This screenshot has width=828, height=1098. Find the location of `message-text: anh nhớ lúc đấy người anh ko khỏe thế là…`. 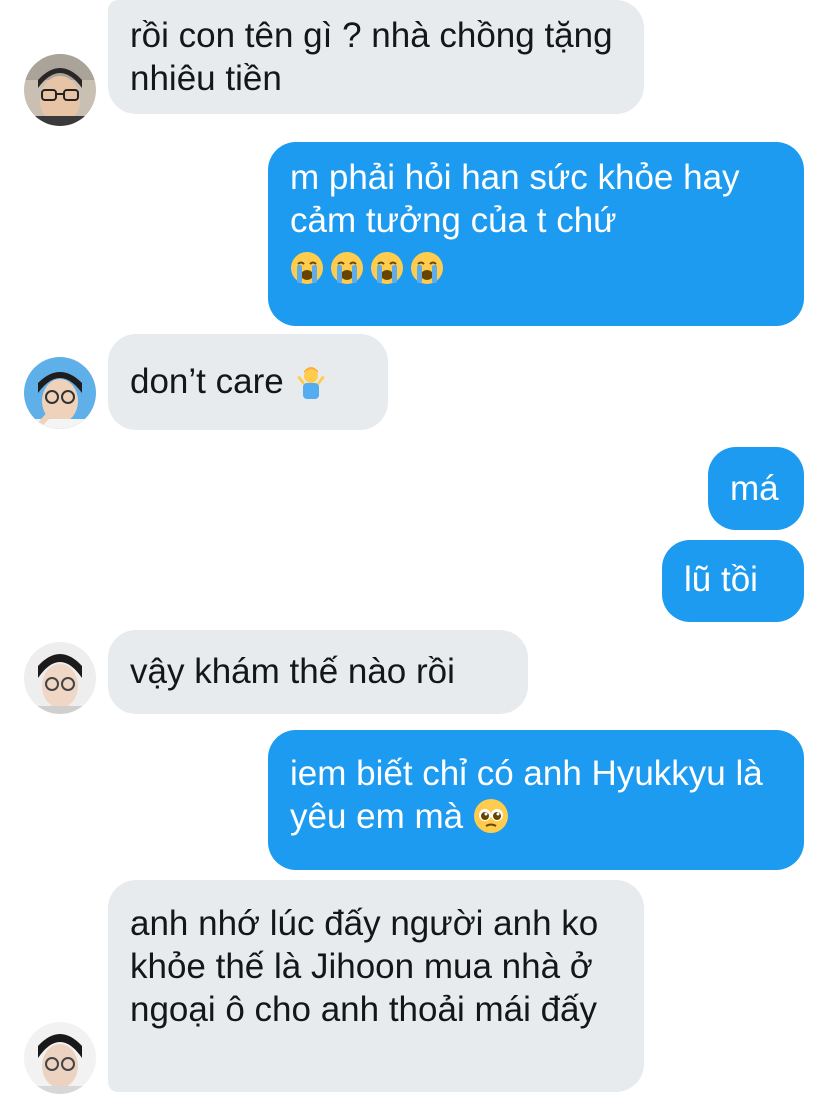

message-text: anh nhớ lúc đấy người anh ko khỏe thế là… is located at coordinates (364, 966).